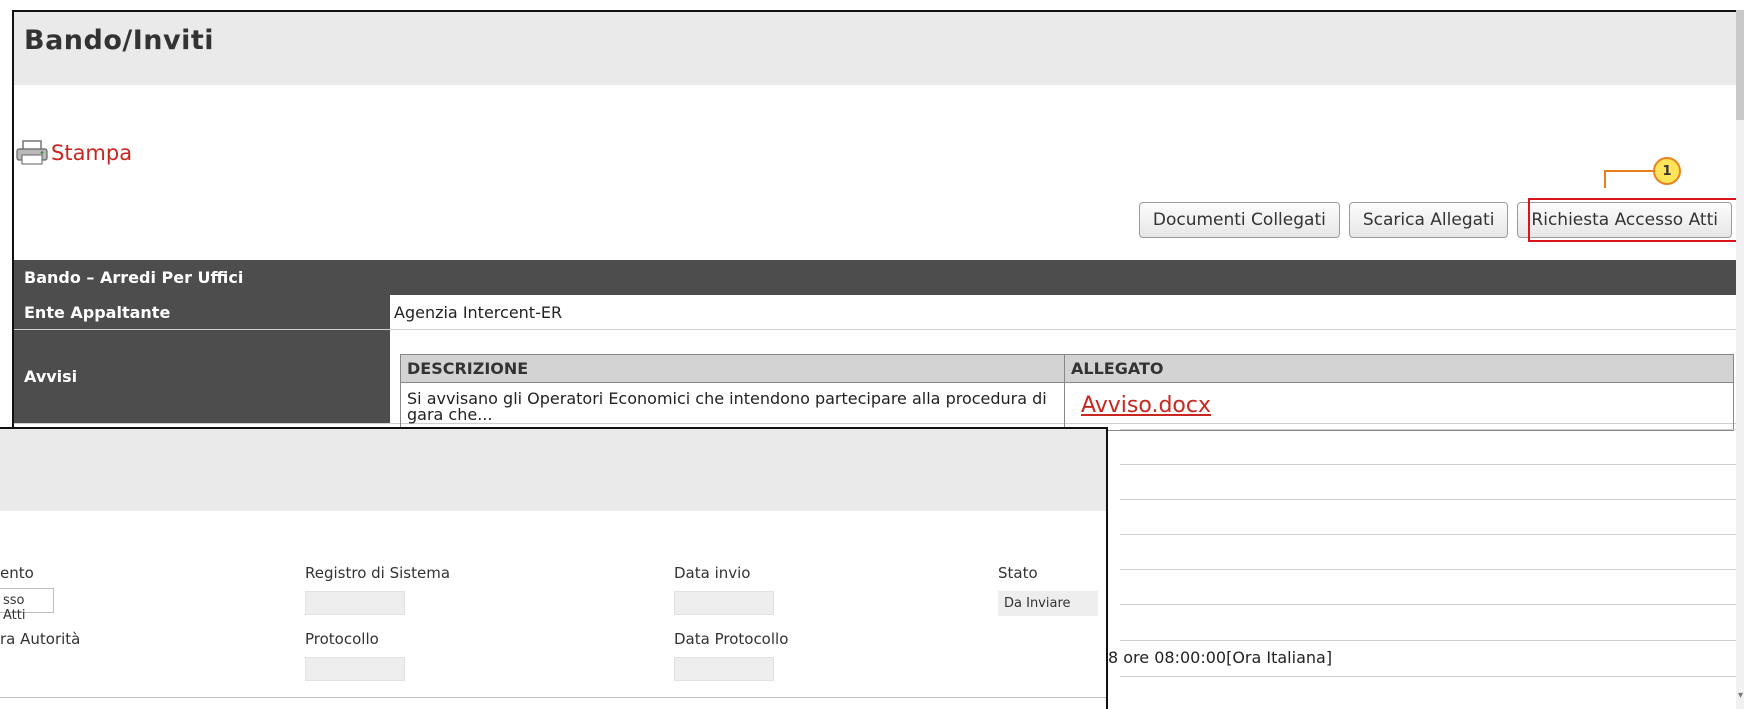 Image resolution: width=1744 pixels, height=709 pixels. What do you see at coordinates (731, 639) in the screenshot?
I see `data-protocollo-label: Data Protocollo` at bounding box center [731, 639].